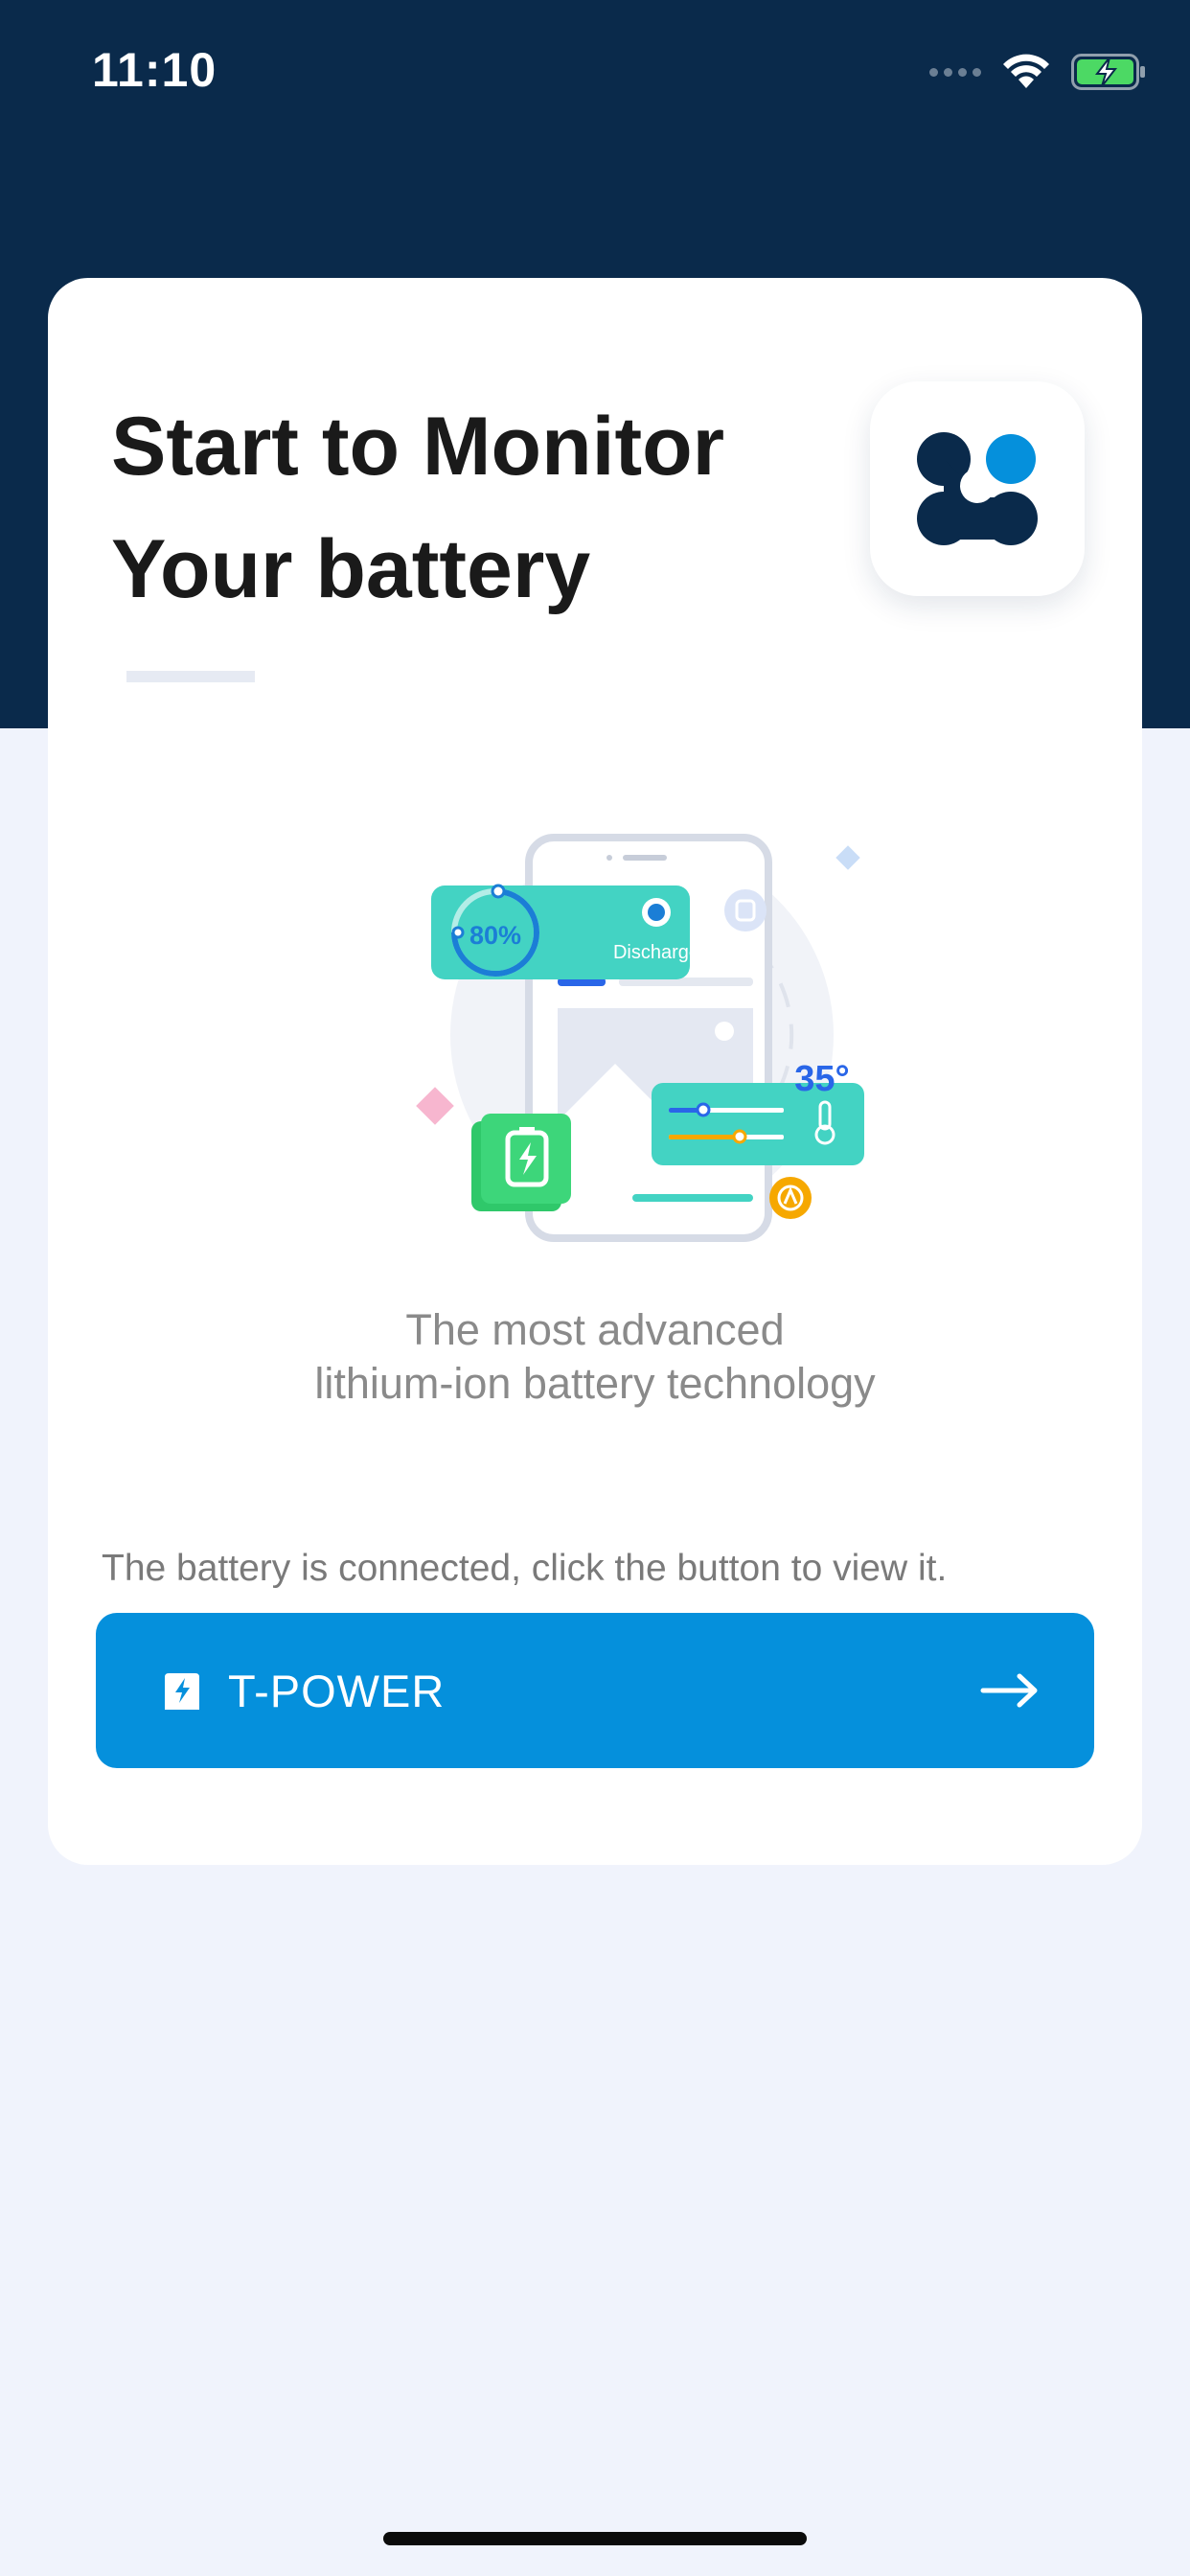 The height and width of the screenshot is (2576, 1190). Describe the element at coordinates (656, 952) in the screenshot. I see `mode-label: Discharge` at that location.